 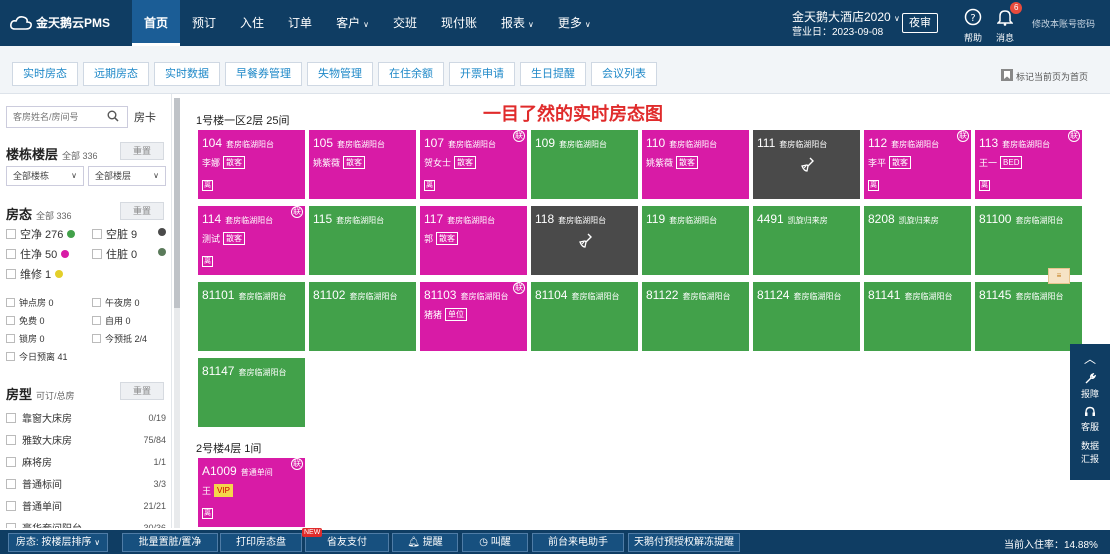 What do you see at coordinates (806, 240) in the screenshot?
I see `room-tile: 4491 凯旋归来房` at bounding box center [806, 240].